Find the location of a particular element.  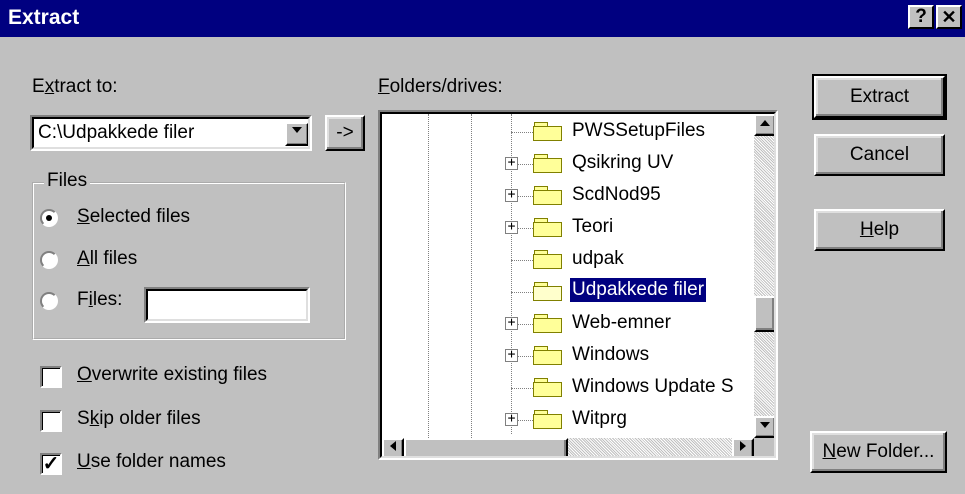

arrow-up-icon is located at coordinates (765, 123).